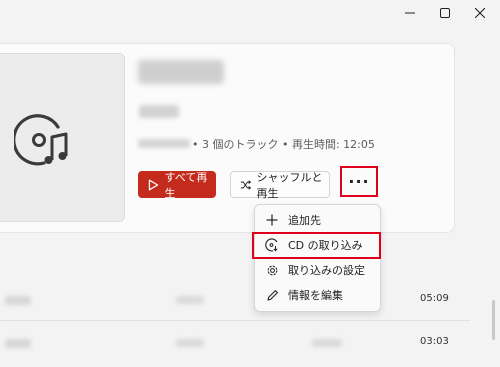  What do you see at coordinates (434, 298) in the screenshot?
I see `track-duration: 05:09` at bounding box center [434, 298].